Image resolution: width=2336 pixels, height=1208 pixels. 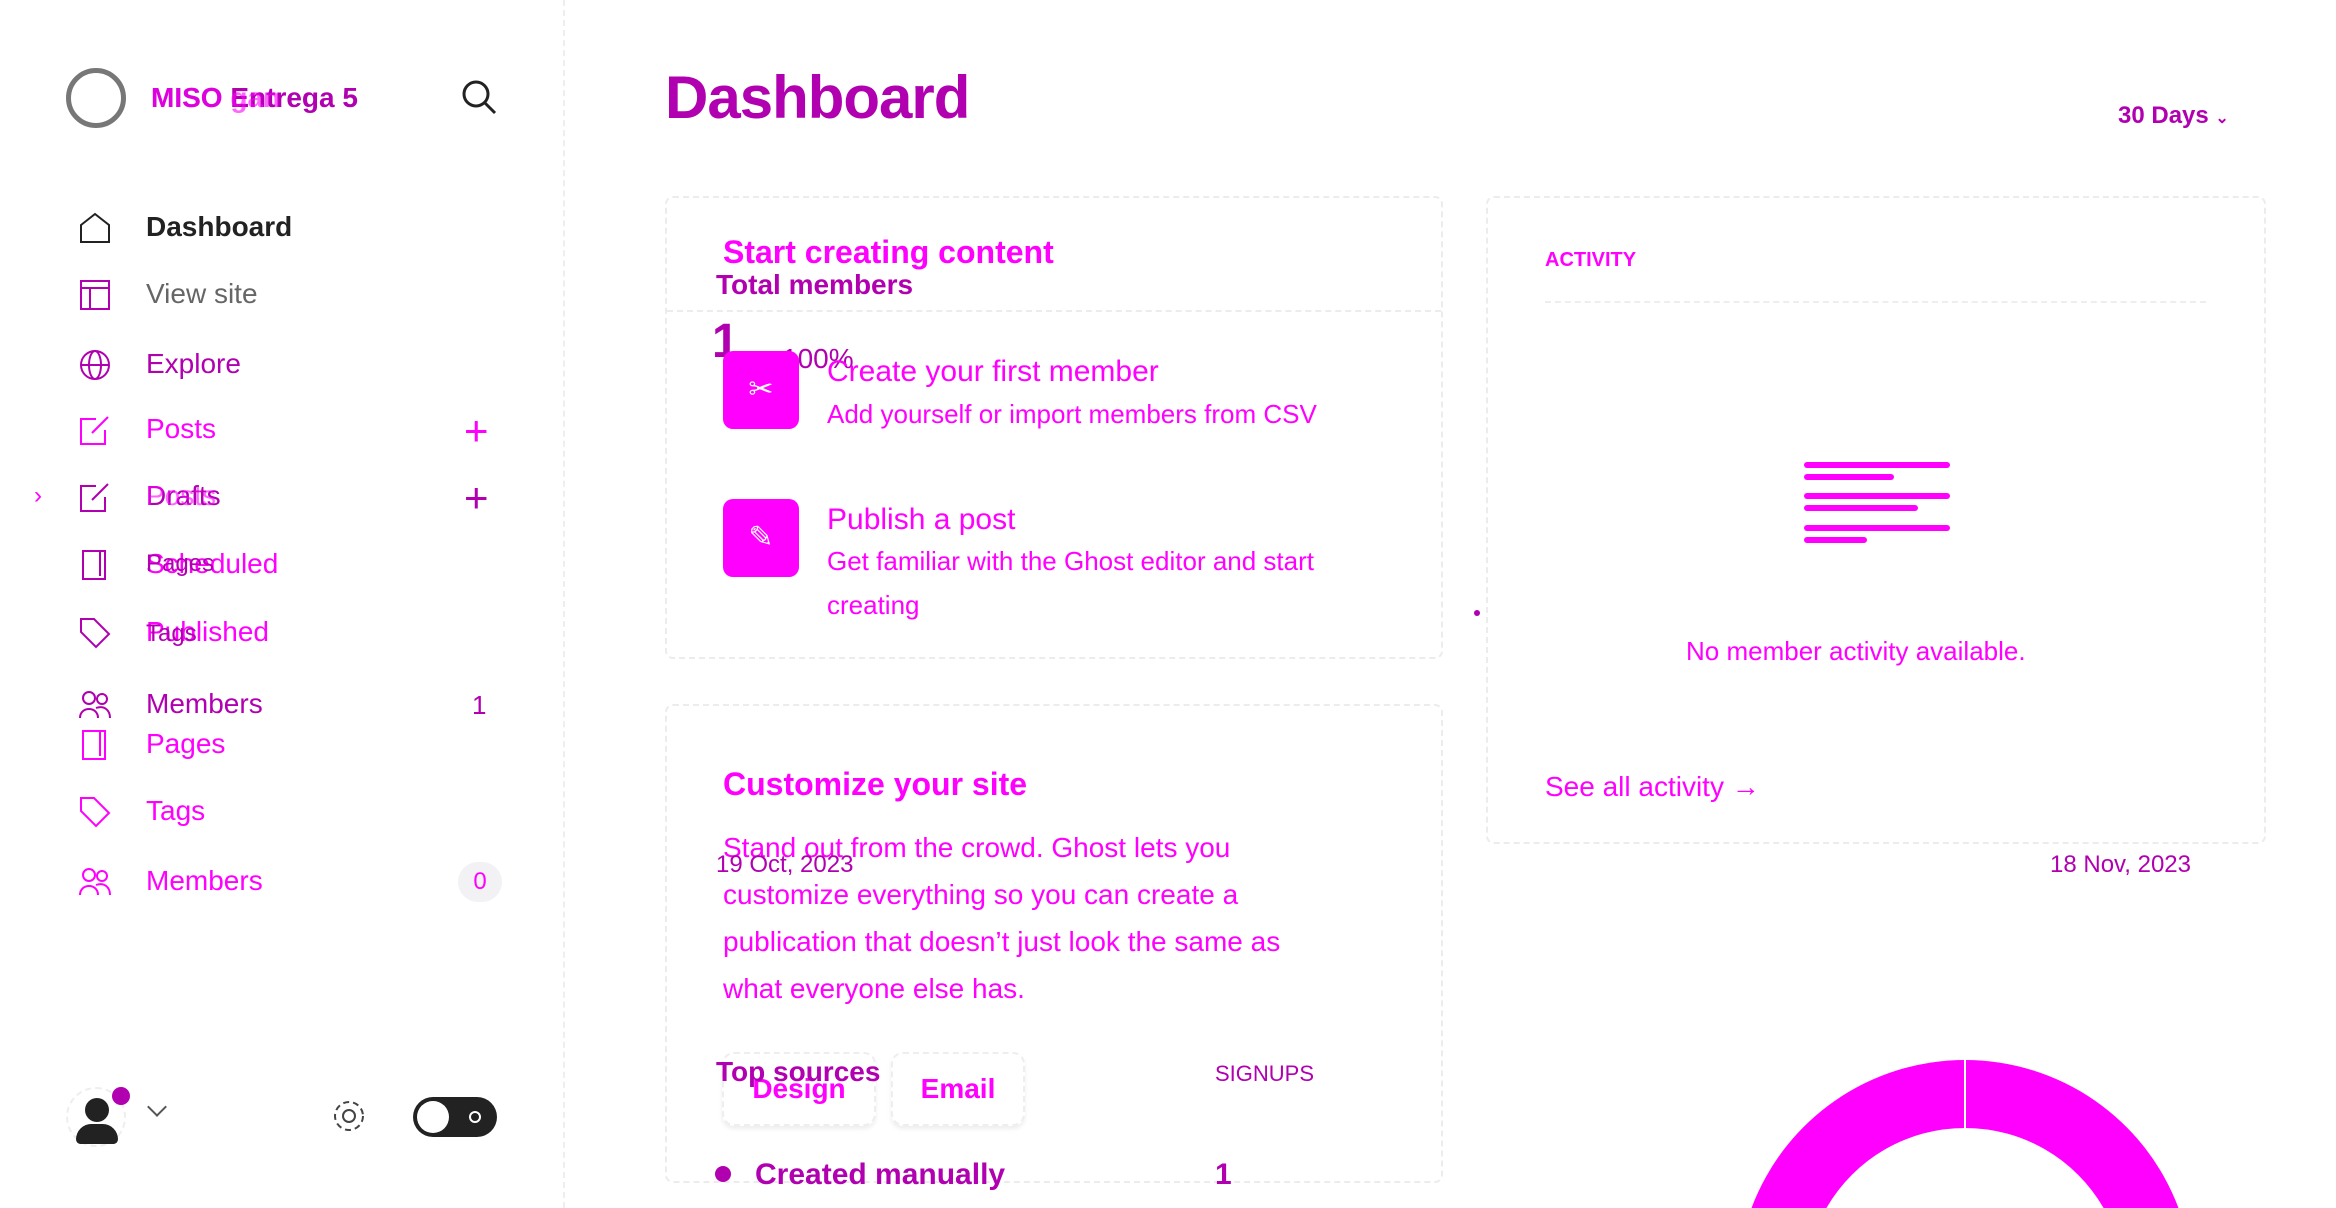 I want to click on members-count-badge: 0, so click(x=480, y=882).